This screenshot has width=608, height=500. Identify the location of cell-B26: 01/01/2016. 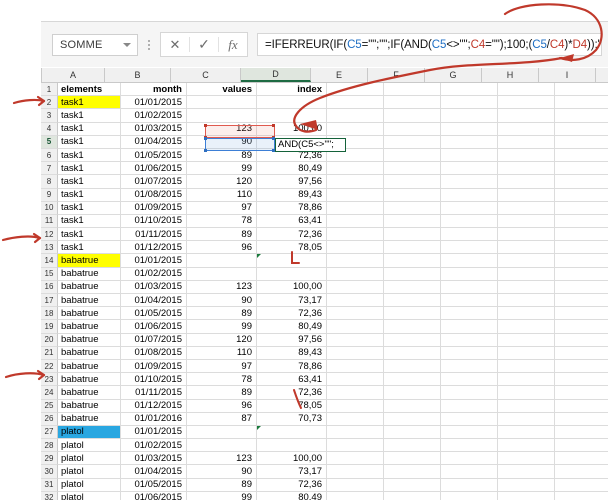
(154, 419).